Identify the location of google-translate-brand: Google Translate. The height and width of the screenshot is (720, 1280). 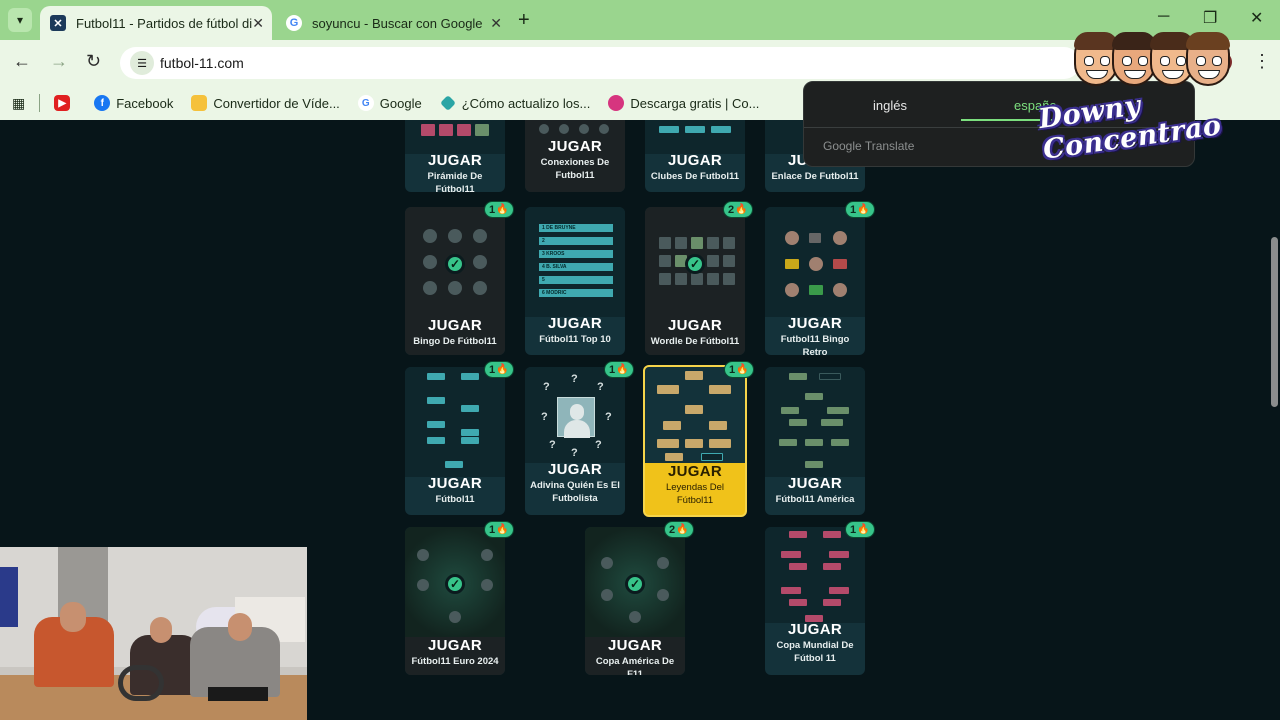
(869, 146).